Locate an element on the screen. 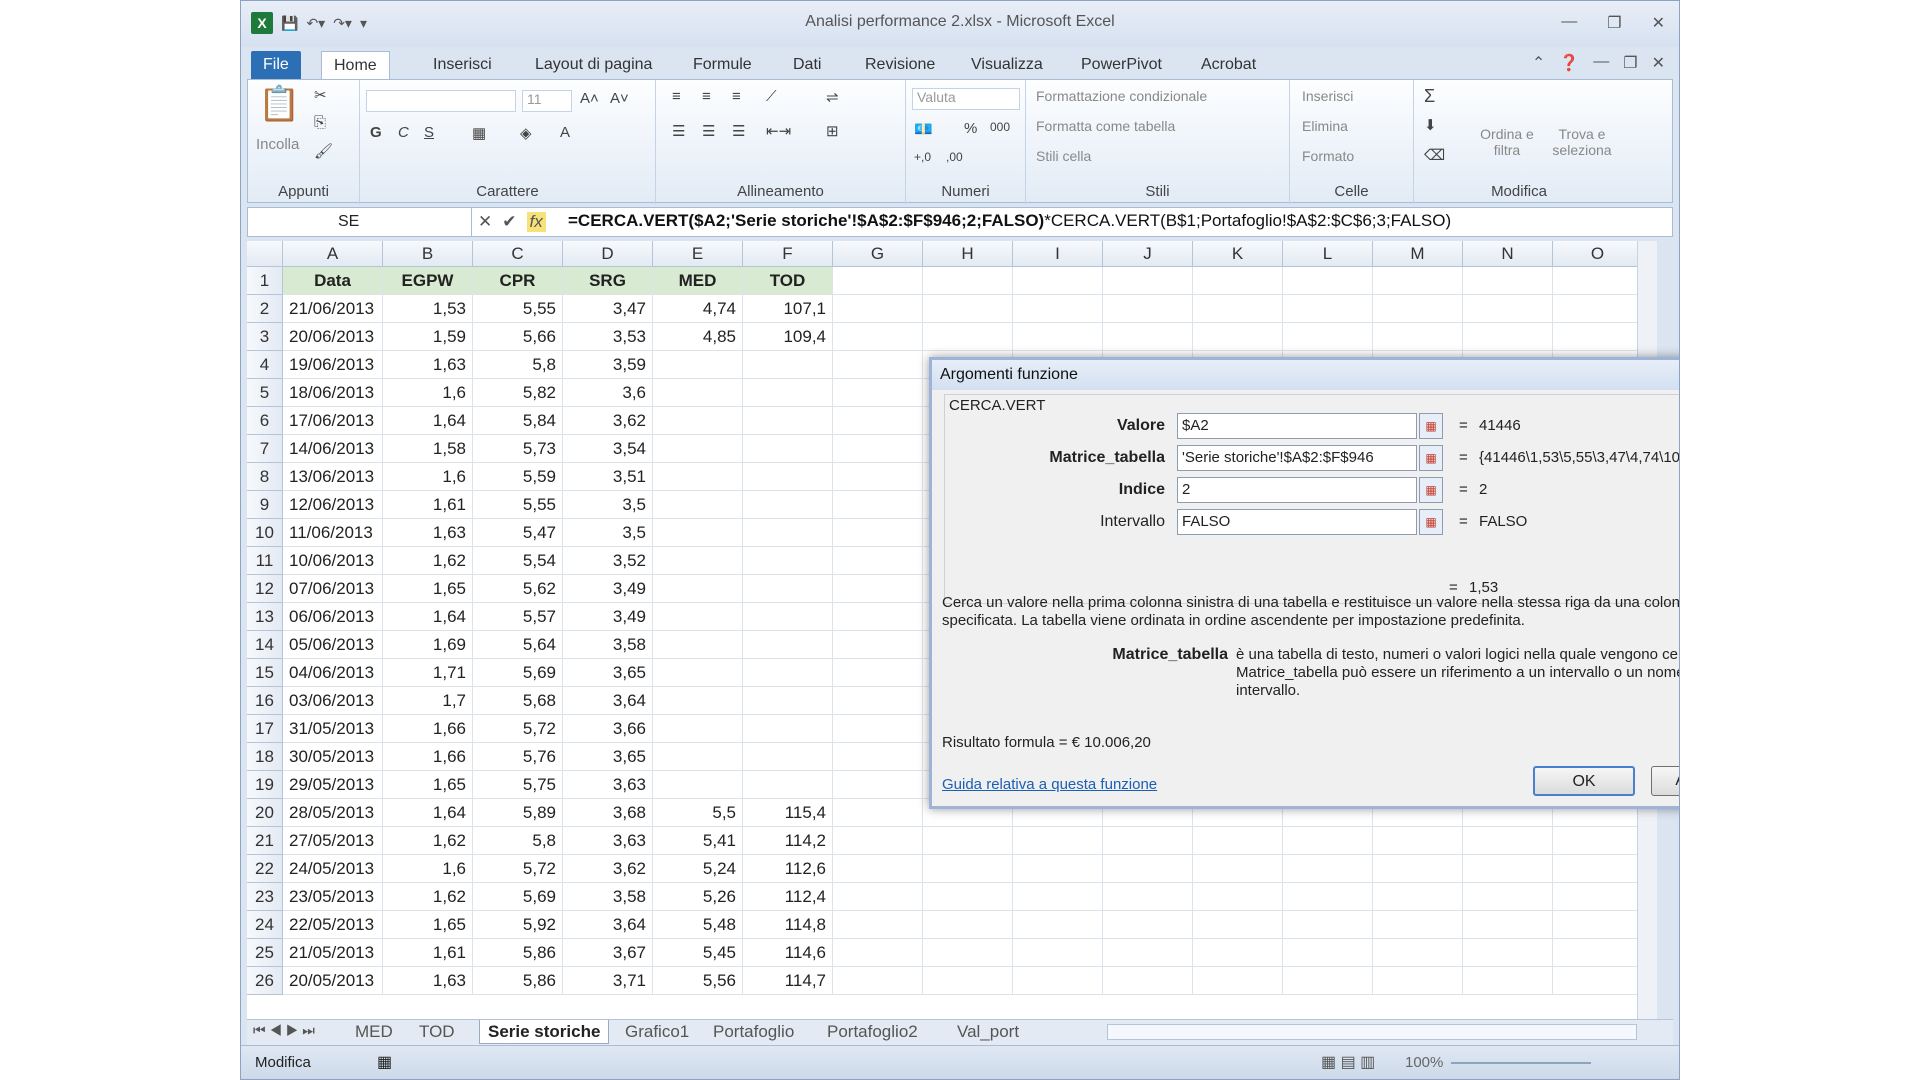 This screenshot has height=1080, width=1920. row-header: 17 is located at coordinates (265, 729).